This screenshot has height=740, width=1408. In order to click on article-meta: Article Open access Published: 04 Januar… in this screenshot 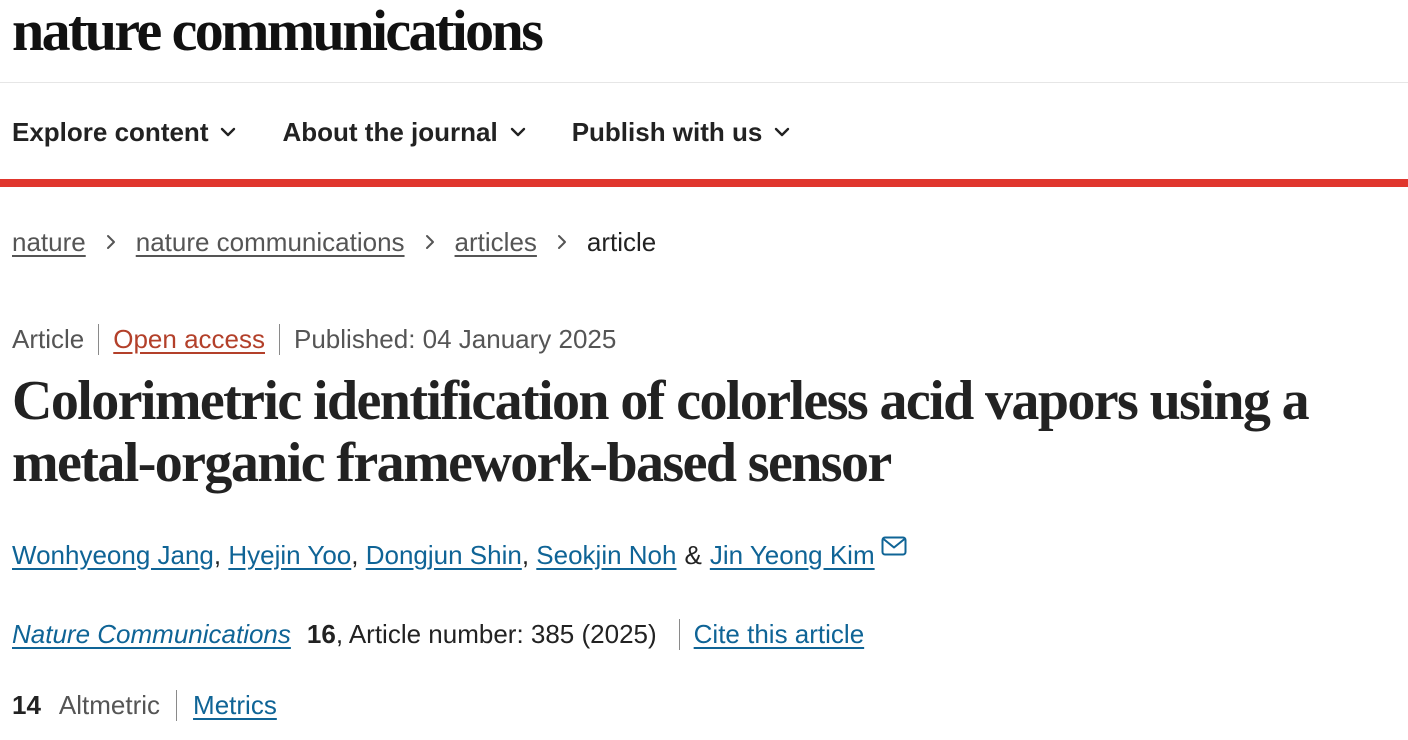, I will do `click(314, 339)`.